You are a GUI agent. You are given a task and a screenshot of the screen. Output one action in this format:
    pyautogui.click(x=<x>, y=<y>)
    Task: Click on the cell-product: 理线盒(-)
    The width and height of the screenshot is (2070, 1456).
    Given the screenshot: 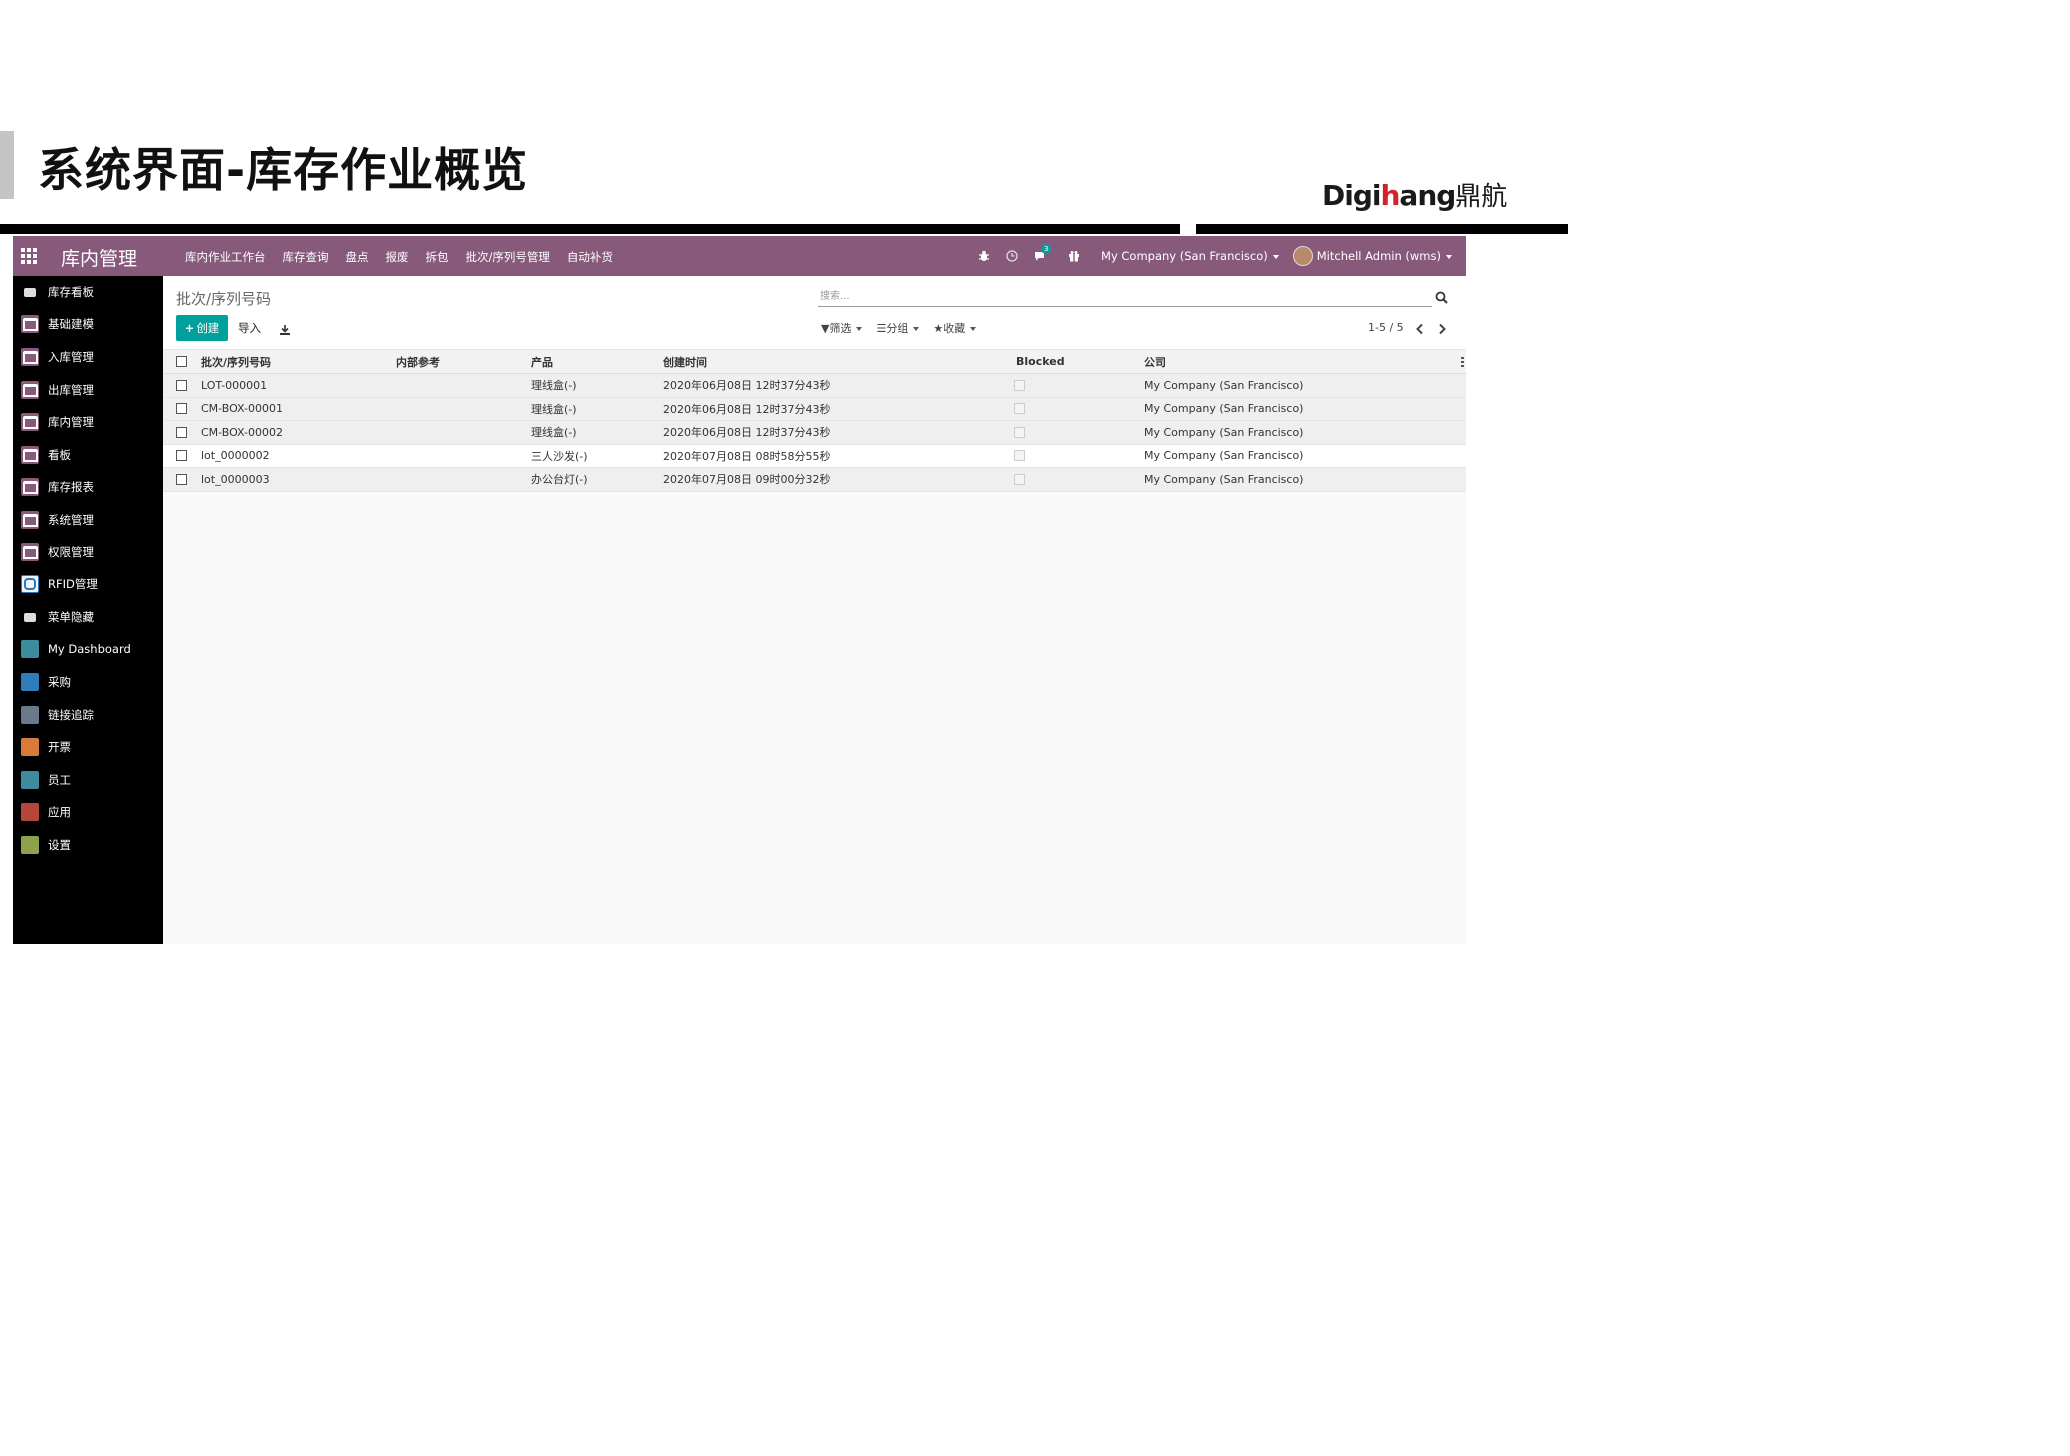 What is the action you would take?
    pyautogui.click(x=554, y=433)
    